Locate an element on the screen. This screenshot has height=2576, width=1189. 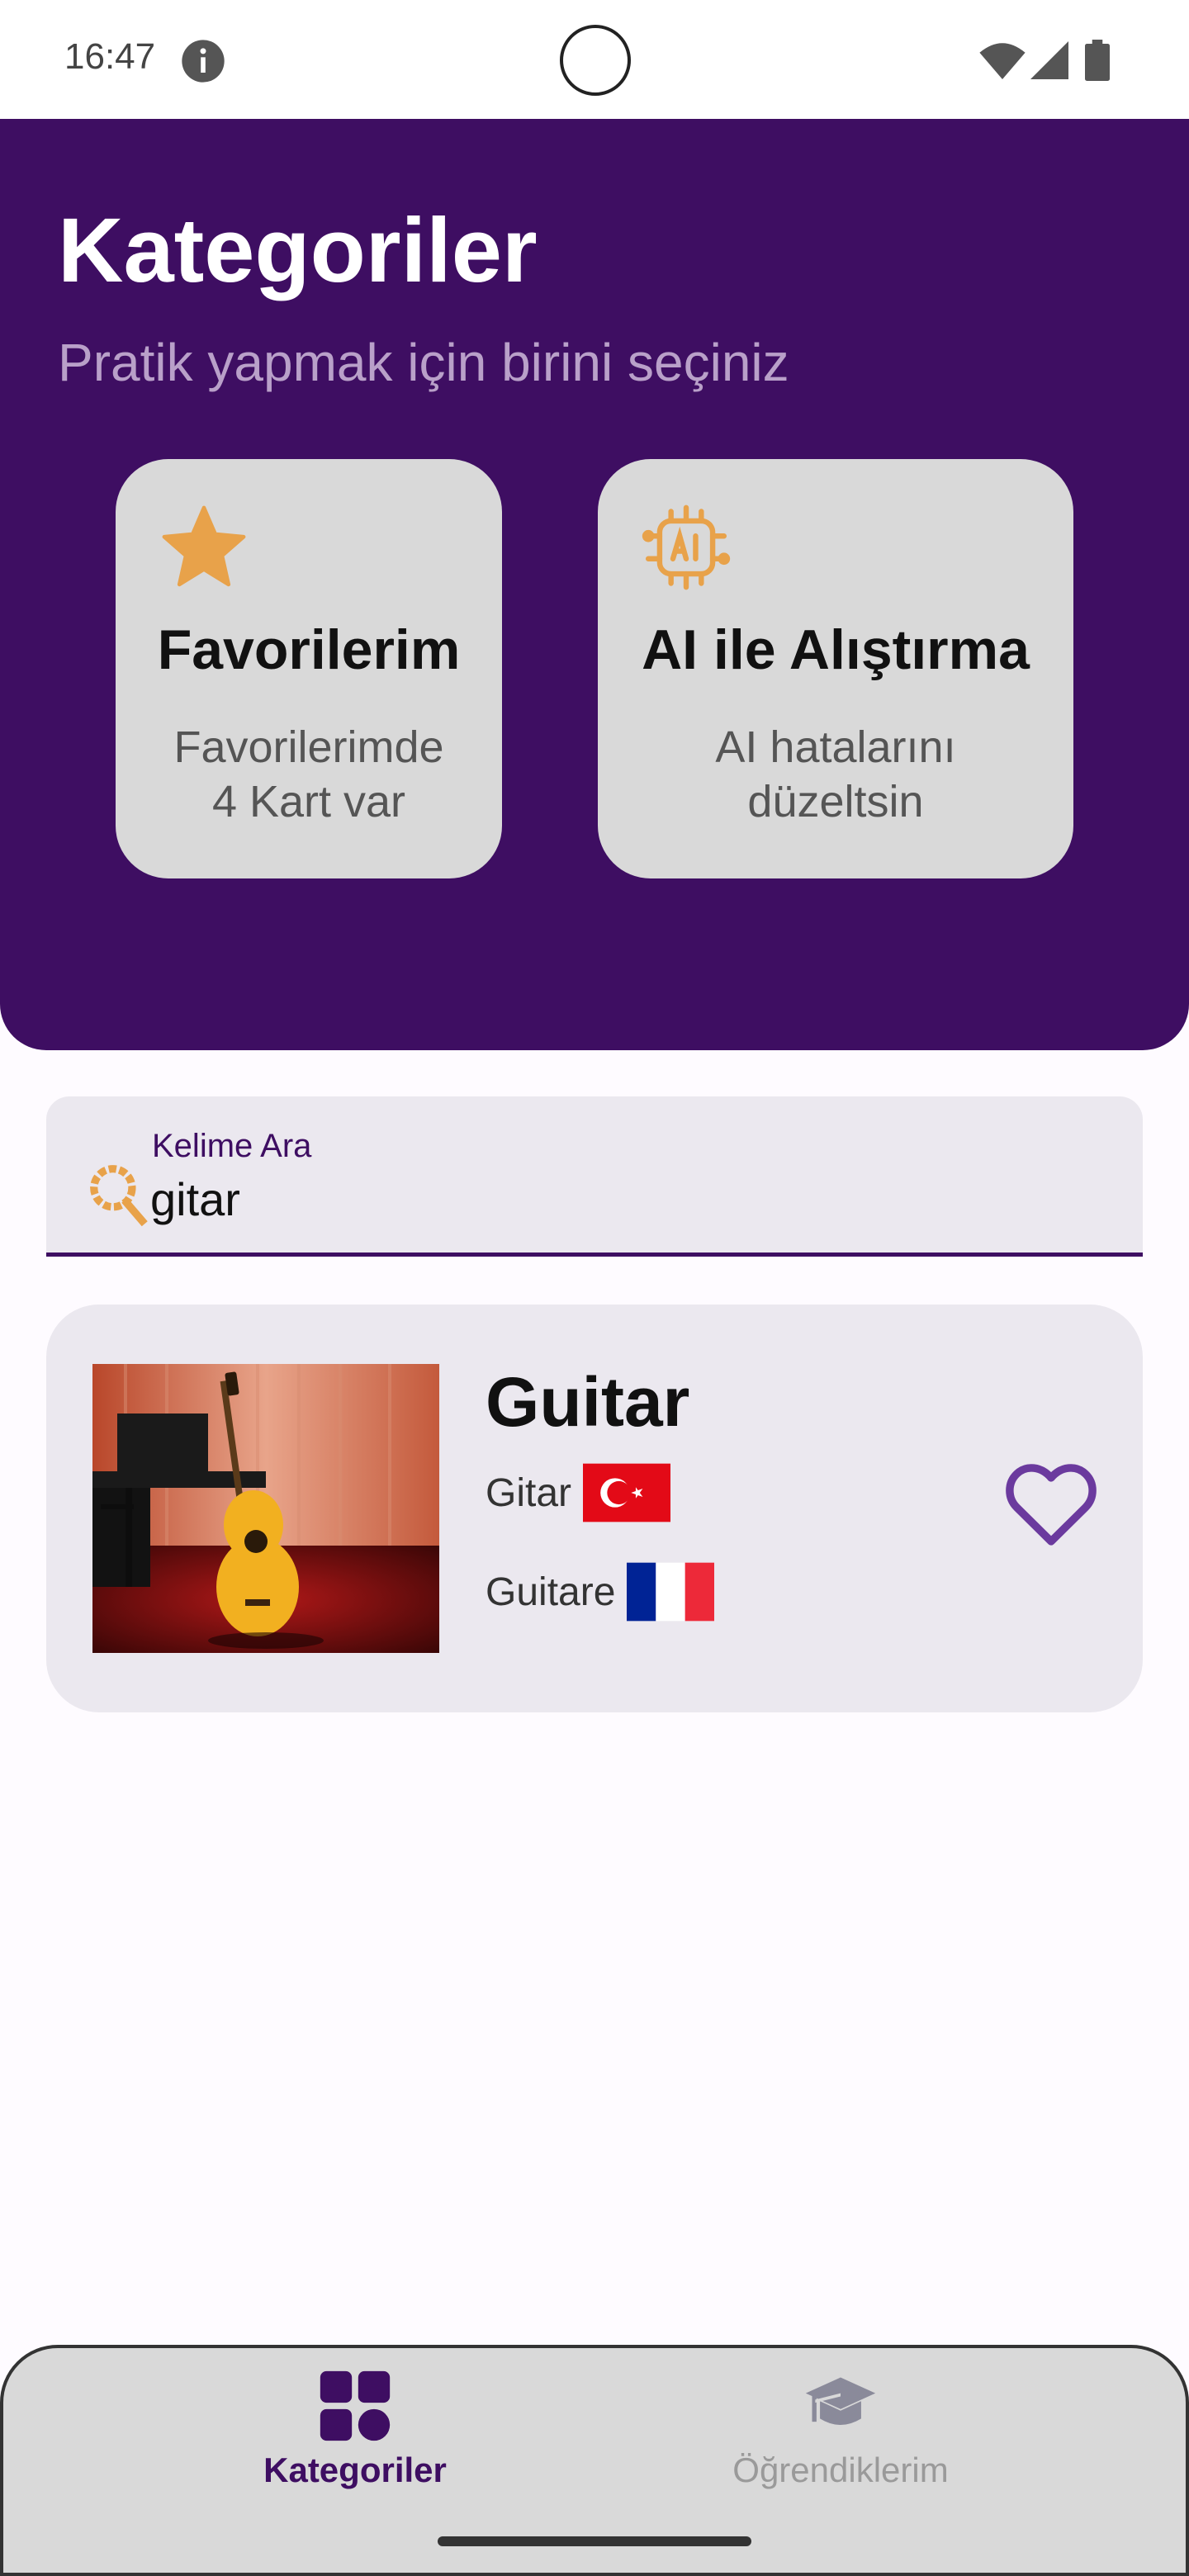
ai-desc-line1: AI hatalarını is located at coordinates (835, 747).